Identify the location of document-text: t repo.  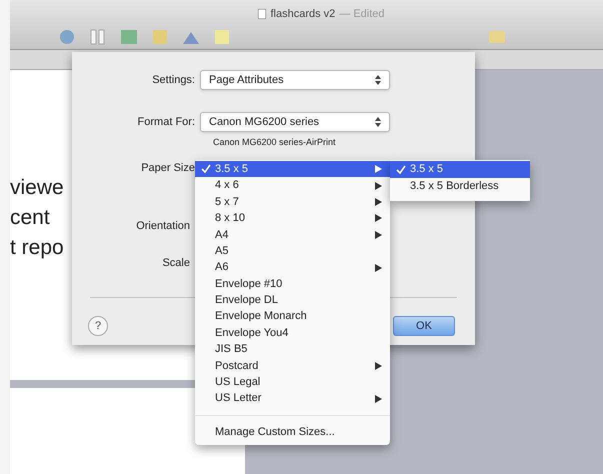
(37, 248).